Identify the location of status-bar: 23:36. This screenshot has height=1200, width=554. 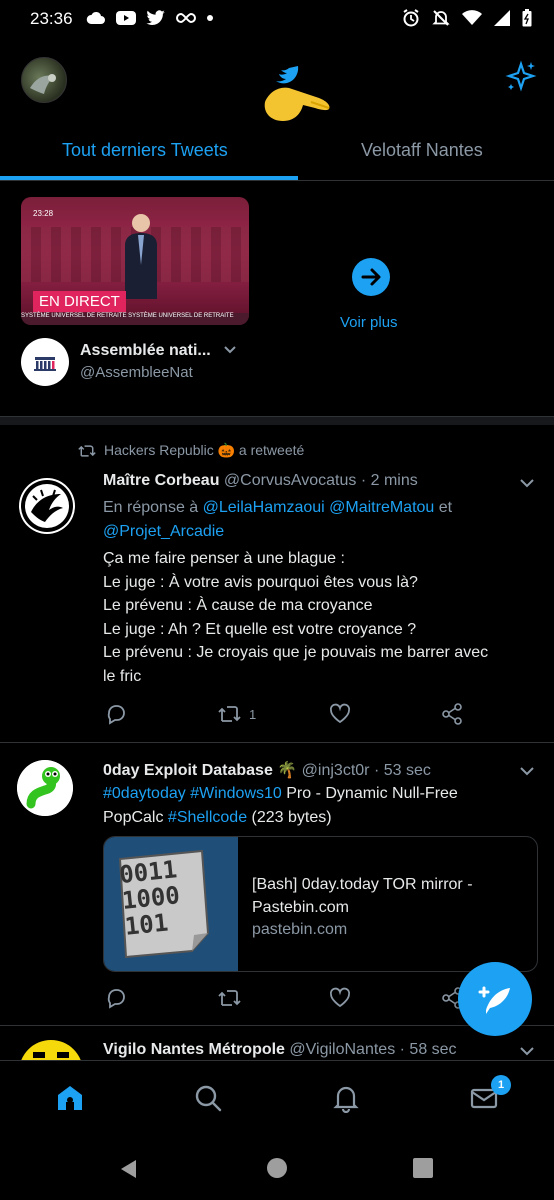
(277, 20).